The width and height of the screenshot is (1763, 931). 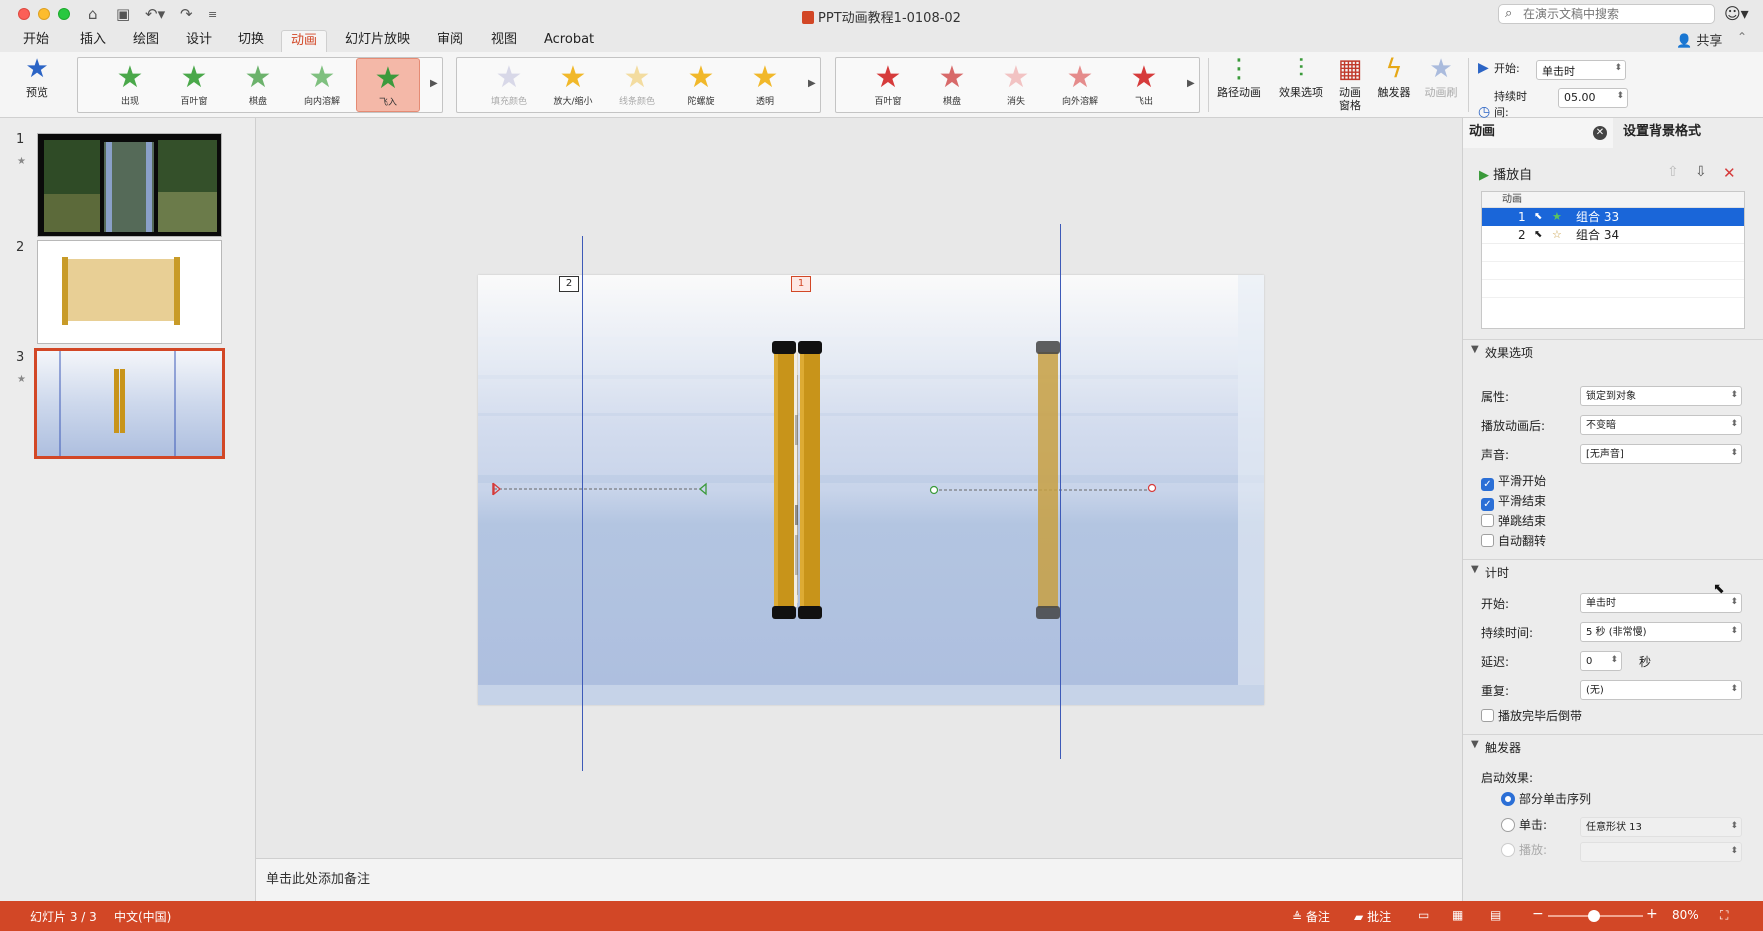 What do you see at coordinates (765, 85) in the screenshot?
I see `effect-transparency: ★ 透明` at bounding box center [765, 85].